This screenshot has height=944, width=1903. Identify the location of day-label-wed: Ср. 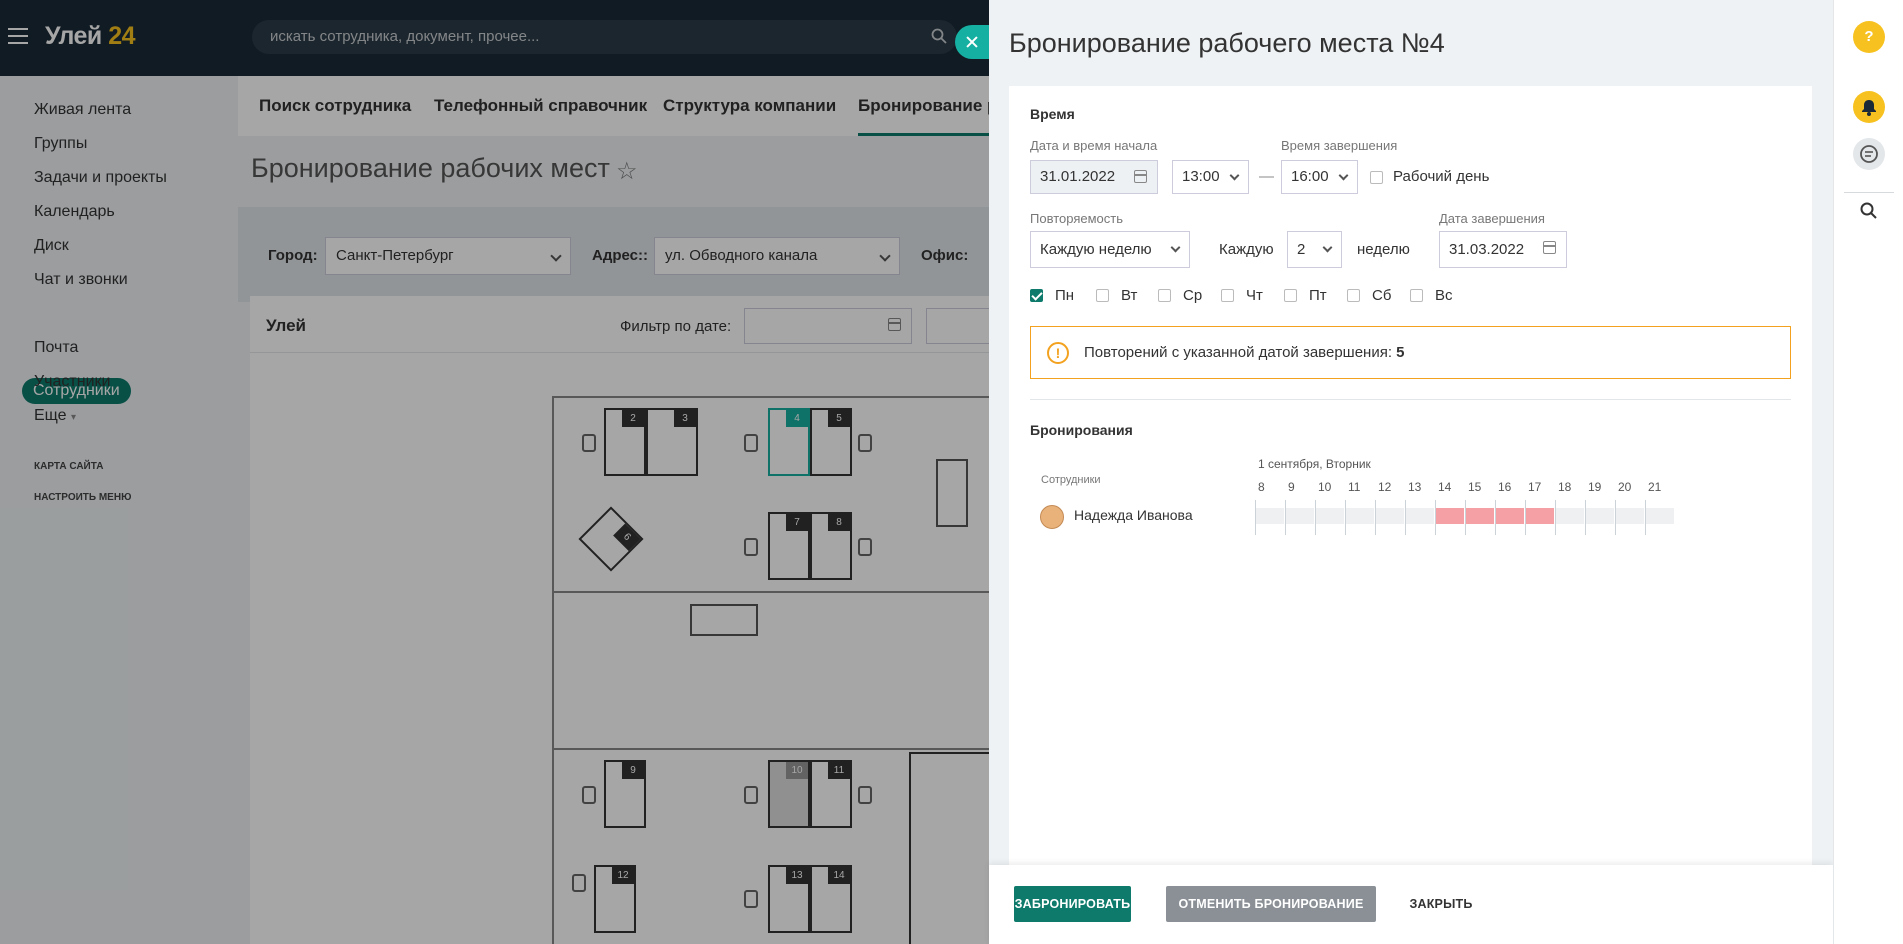
(1193, 295).